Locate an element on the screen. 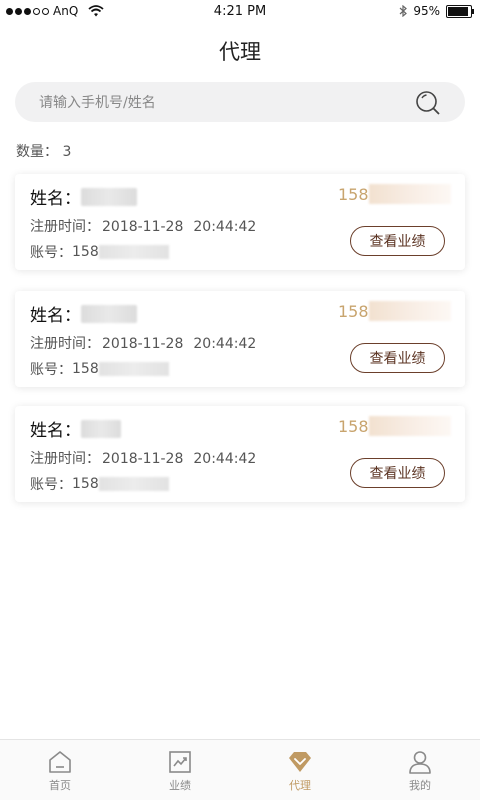  bluetooth-icon is located at coordinates (403, 11).